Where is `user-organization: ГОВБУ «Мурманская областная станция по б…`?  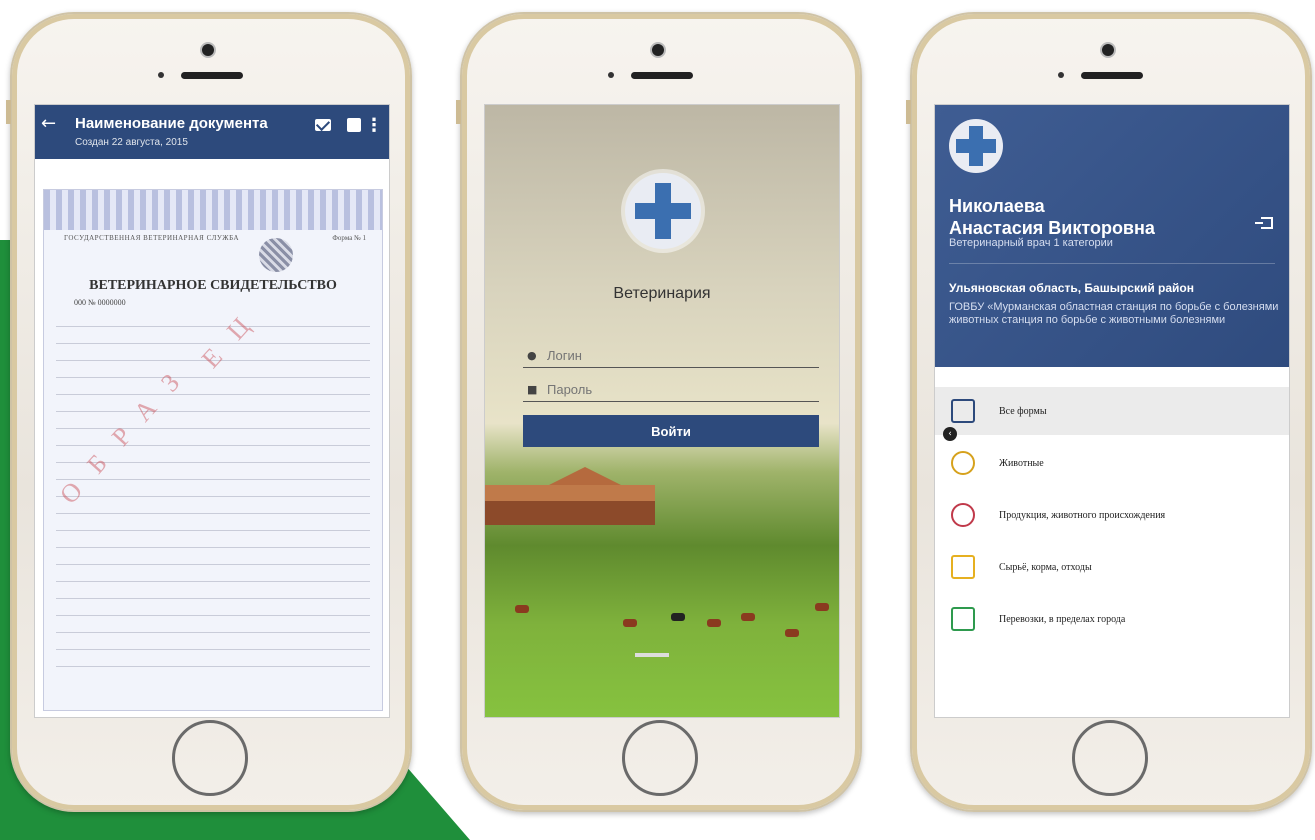
user-organization: ГОВБУ «Мурманская областная станция по б… is located at coordinates (1114, 313).